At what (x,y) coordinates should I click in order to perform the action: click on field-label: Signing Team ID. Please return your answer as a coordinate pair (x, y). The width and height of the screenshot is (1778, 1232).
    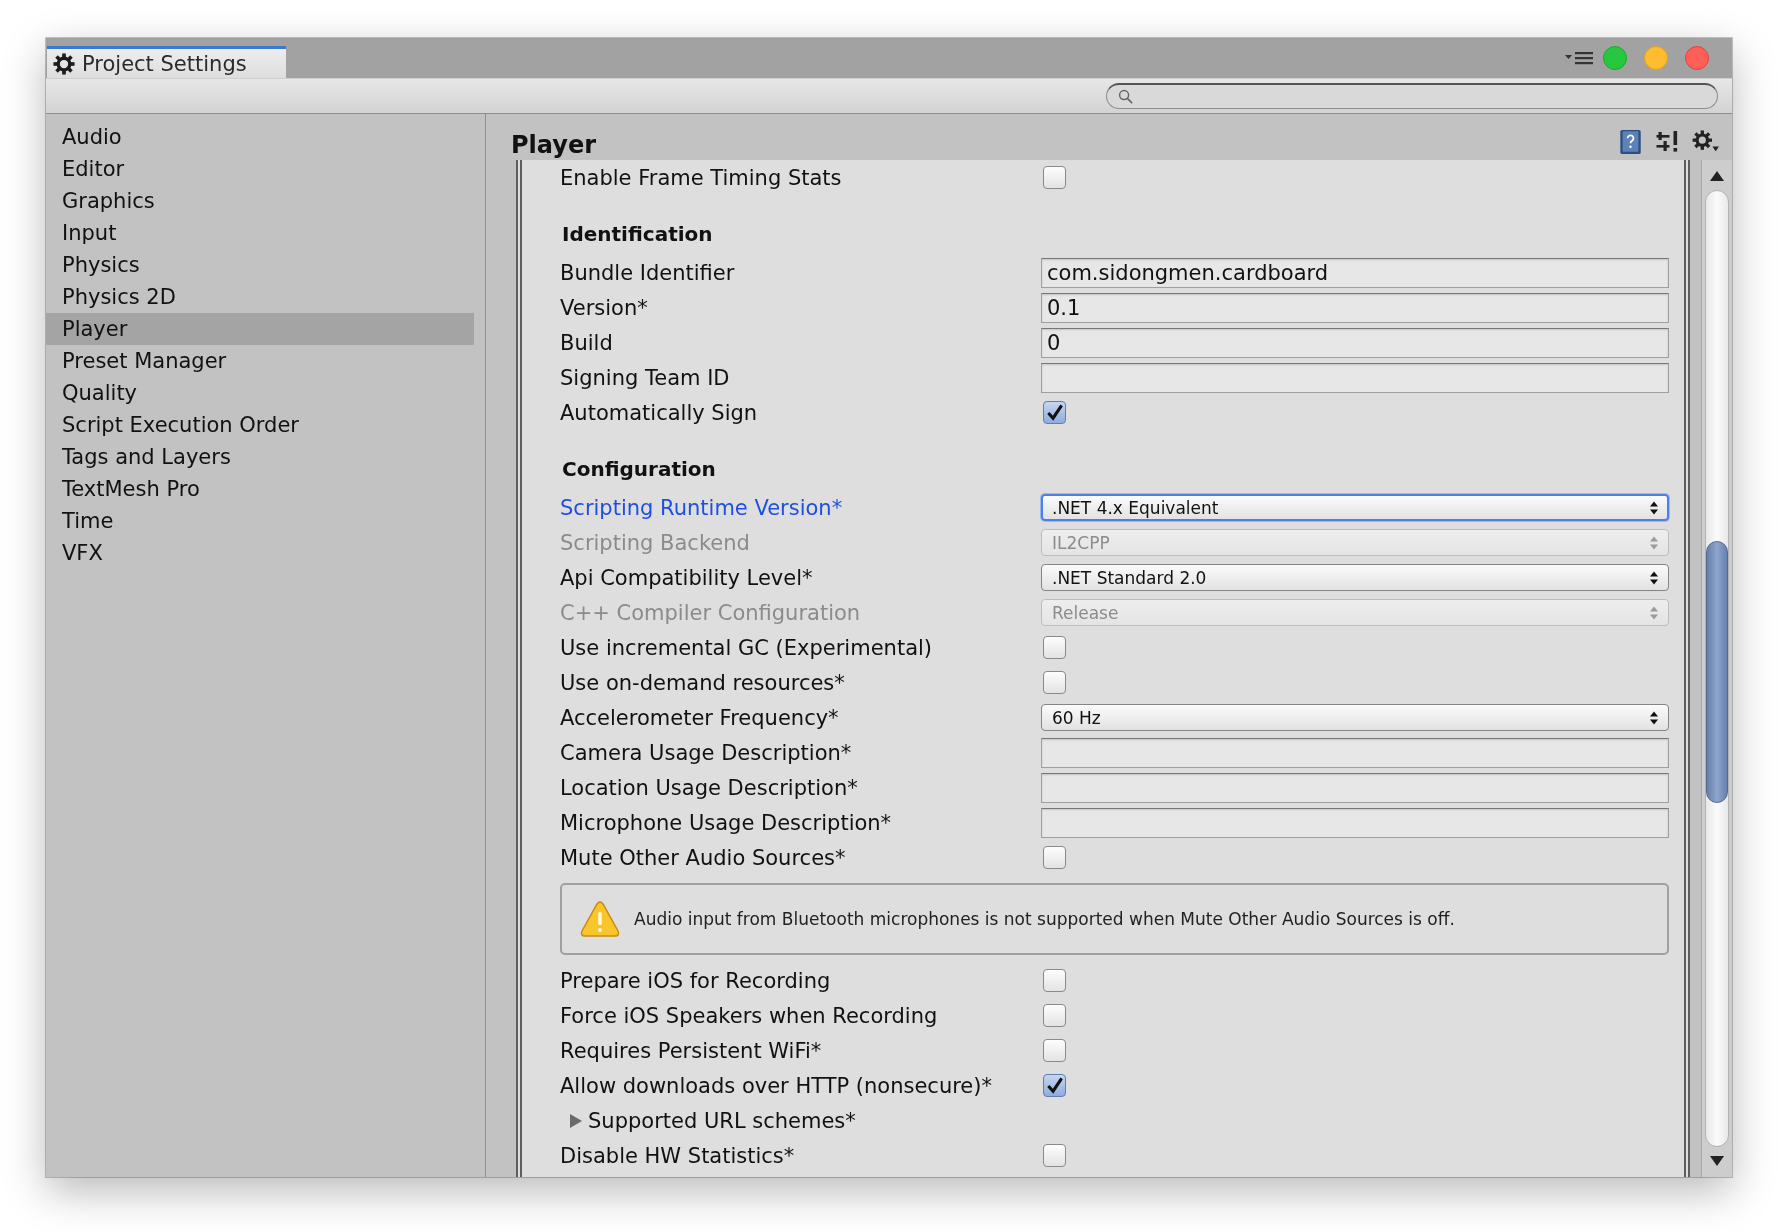
    Looking at the image, I should click on (645, 377).